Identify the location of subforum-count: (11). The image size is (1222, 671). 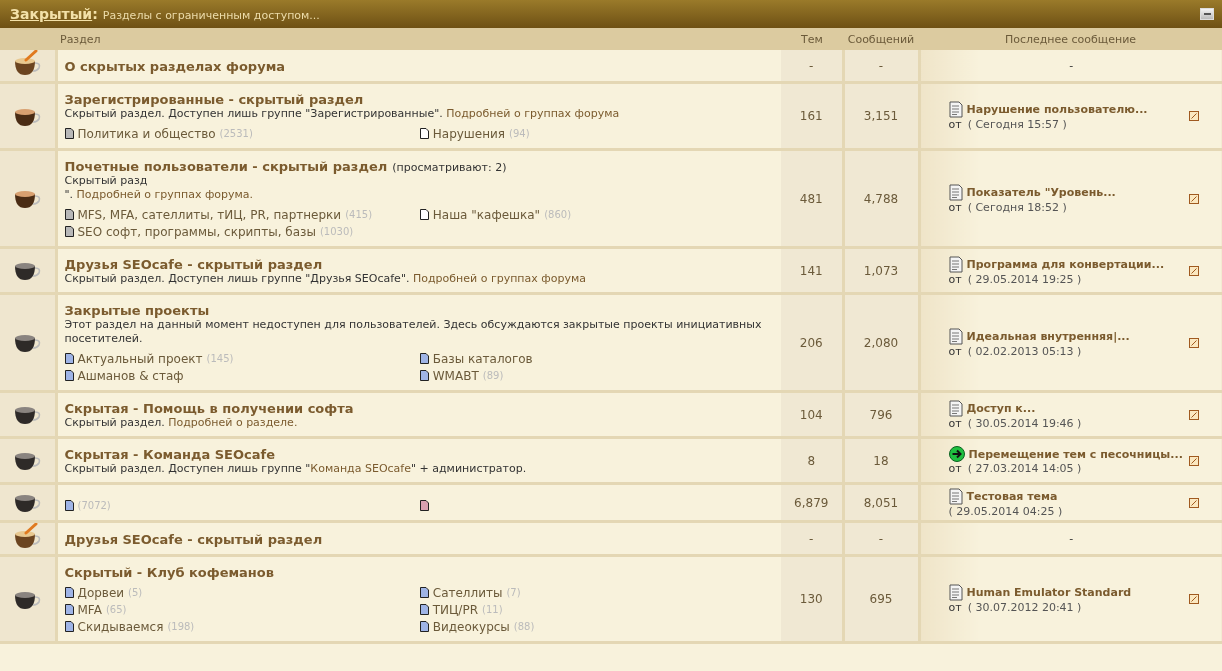
(492, 609).